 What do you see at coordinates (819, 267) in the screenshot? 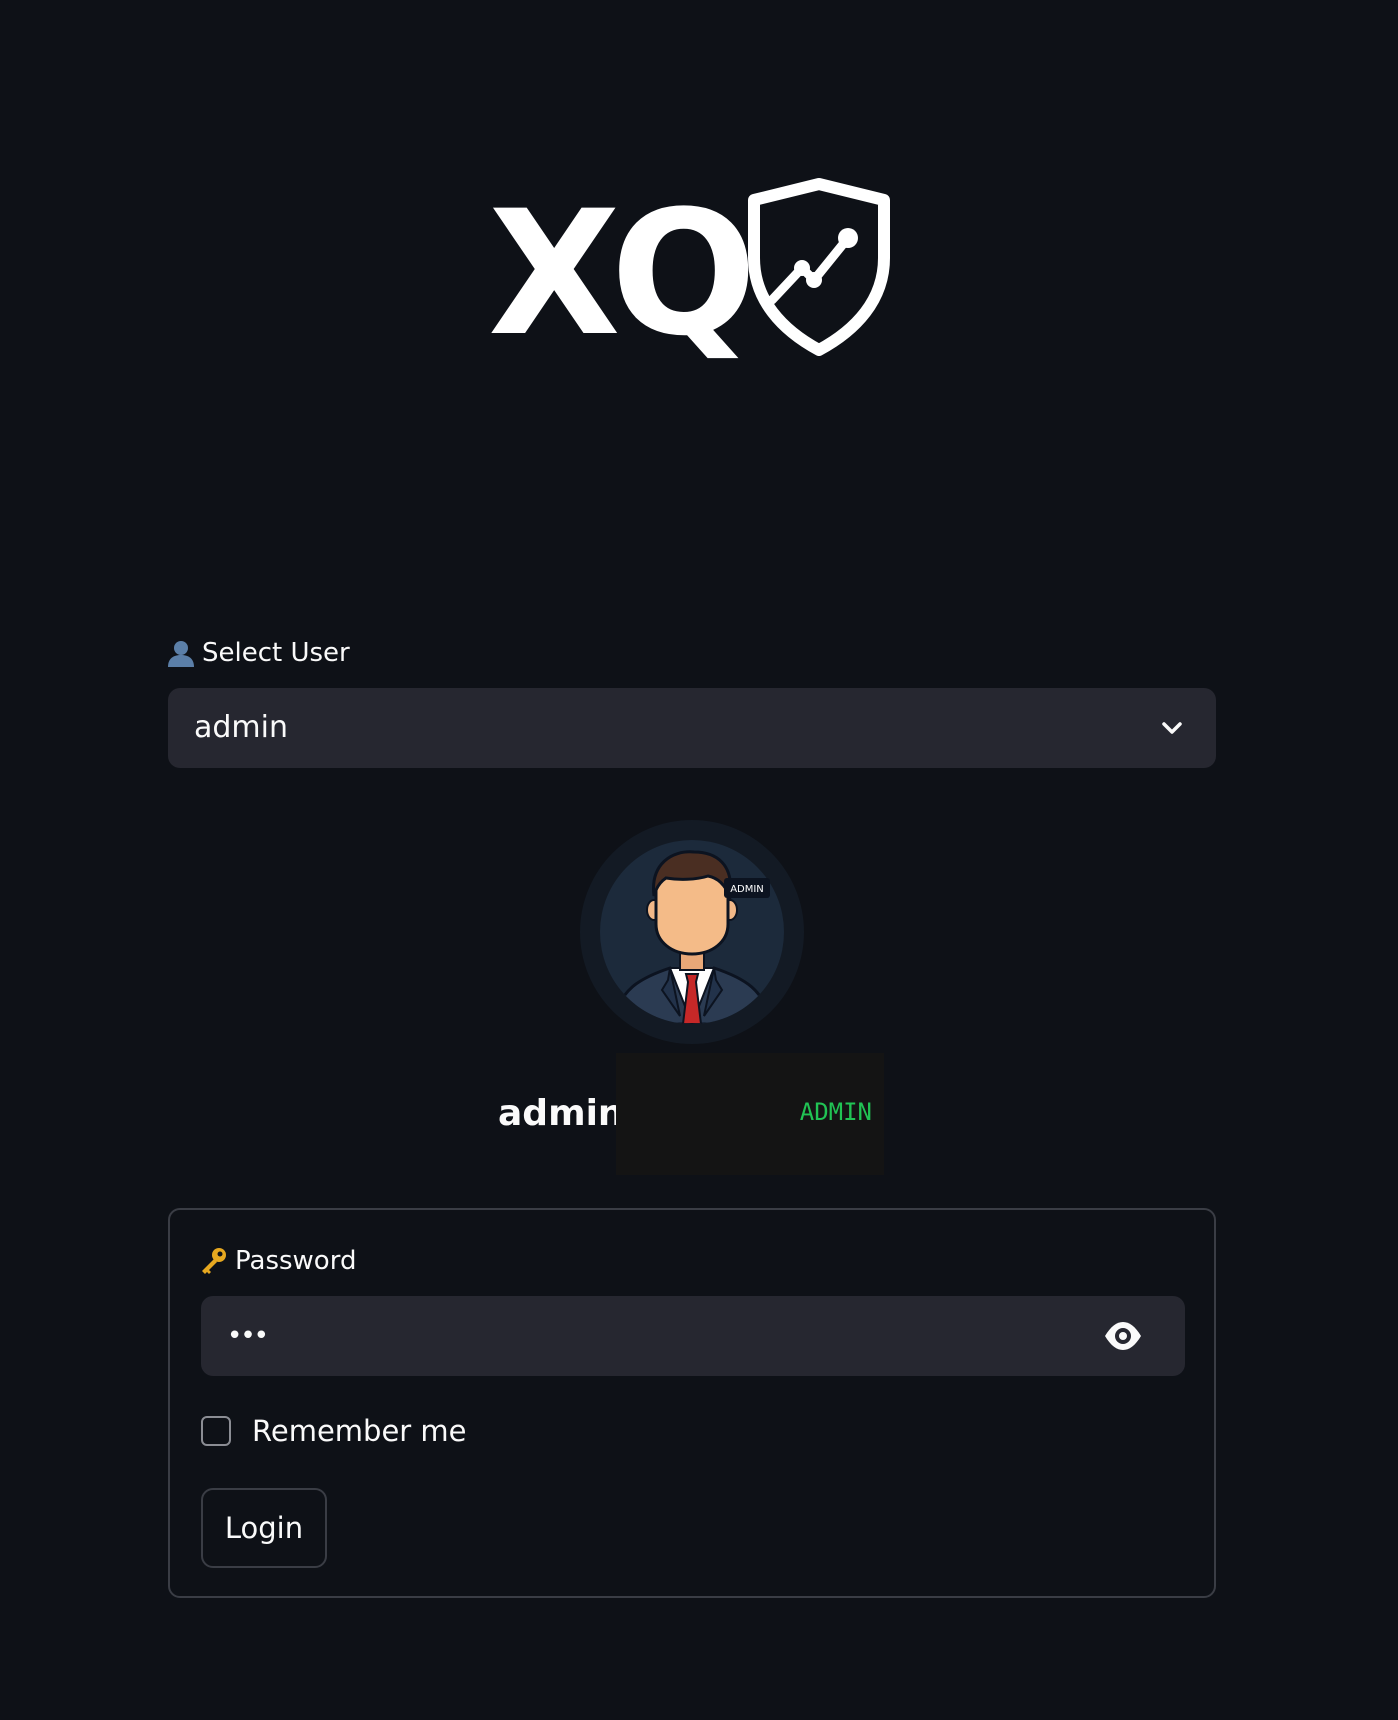
I see `shield-chart-icon` at bounding box center [819, 267].